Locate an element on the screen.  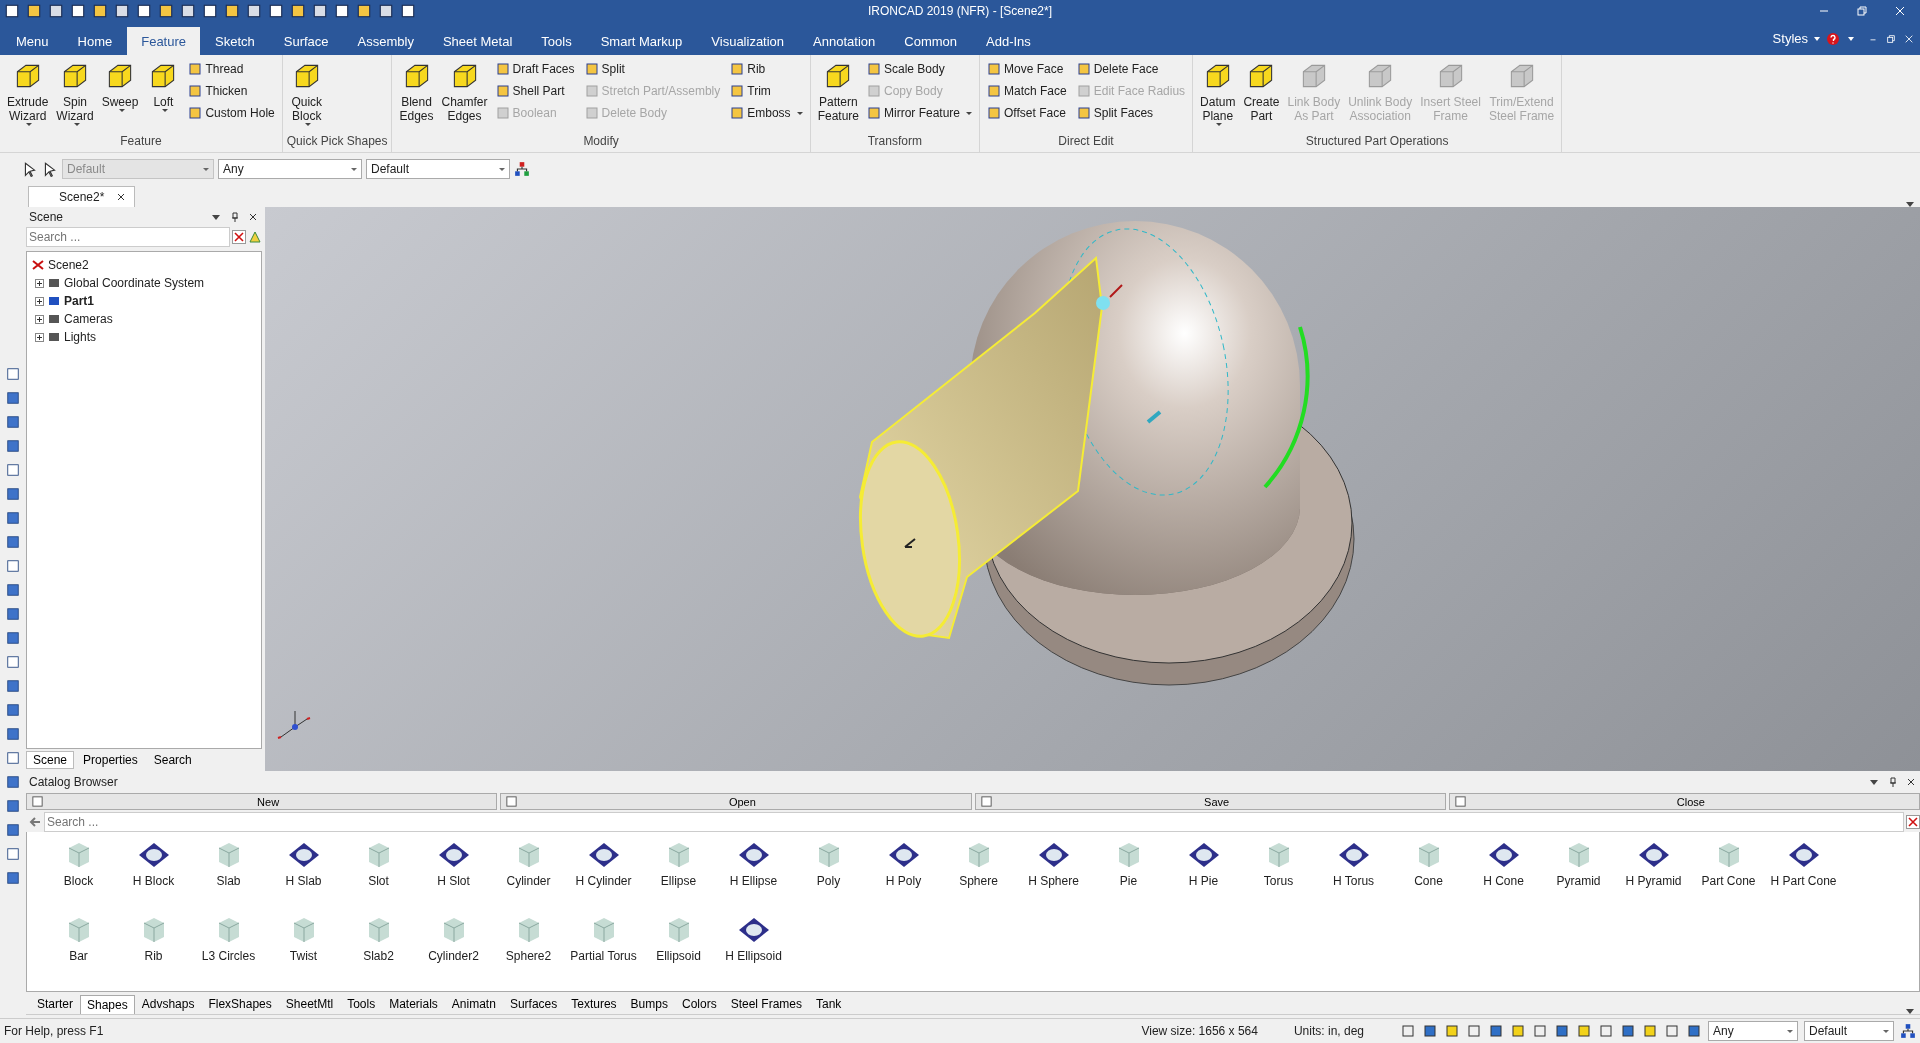
tree-item: Cameras is located at coordinates (88, 319).